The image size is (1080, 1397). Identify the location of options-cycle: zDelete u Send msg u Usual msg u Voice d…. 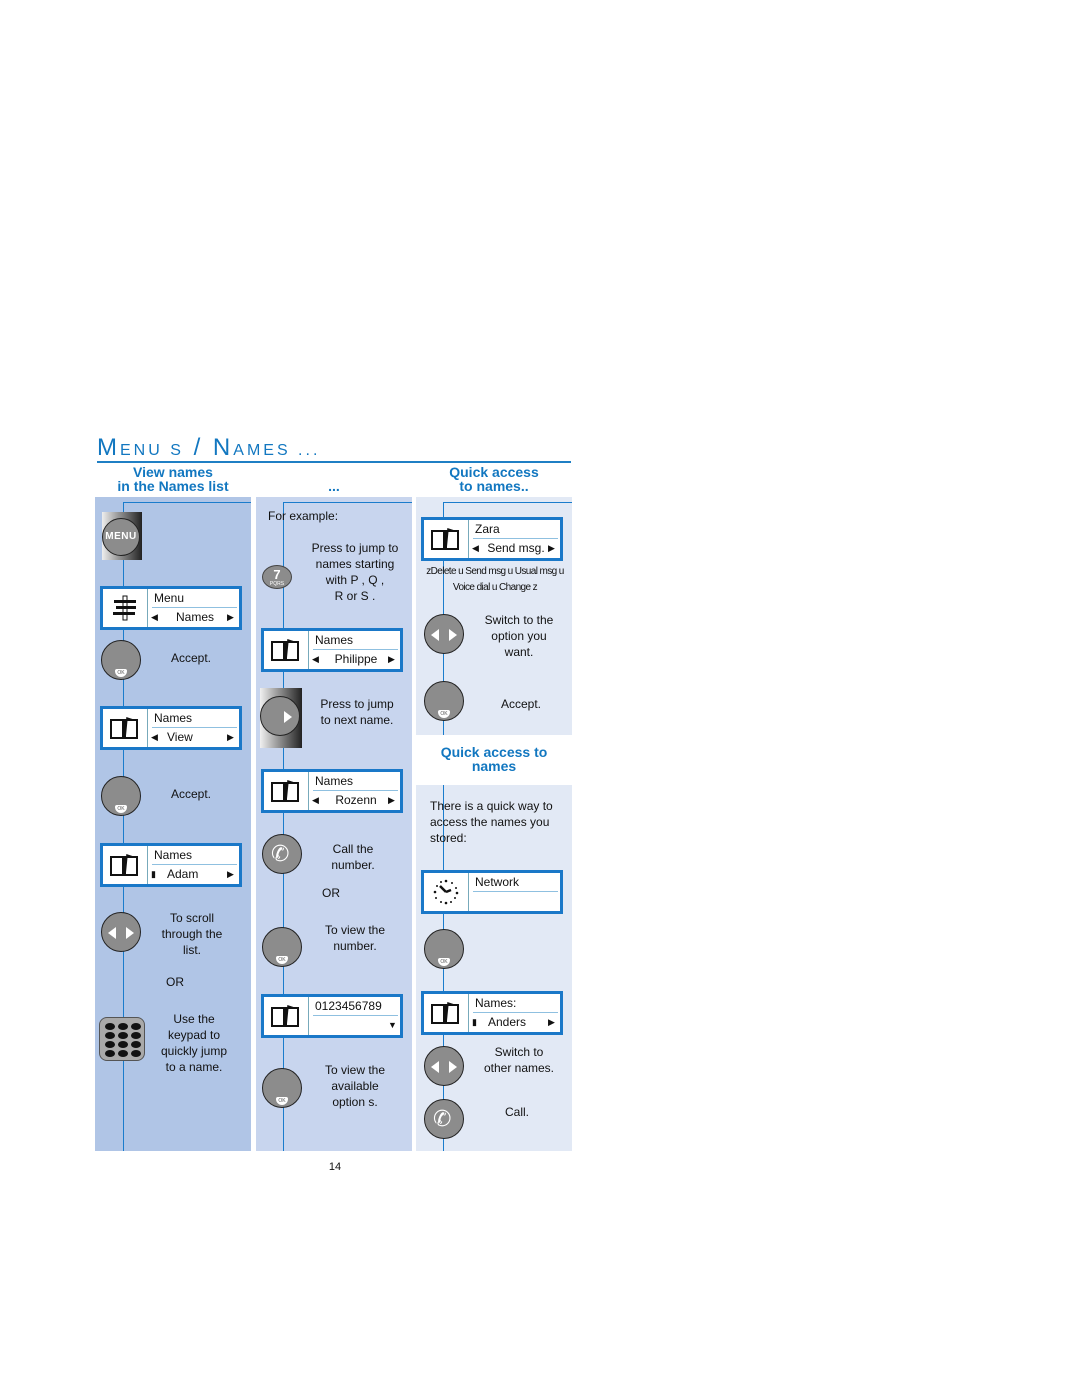
(495, 580).